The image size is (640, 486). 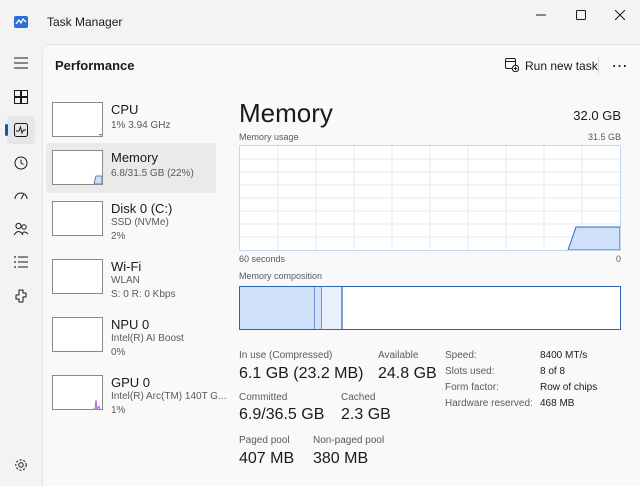 I want to click on in-use-value: 6.1 GB (23.2 MB), so click(x=301, y=373).